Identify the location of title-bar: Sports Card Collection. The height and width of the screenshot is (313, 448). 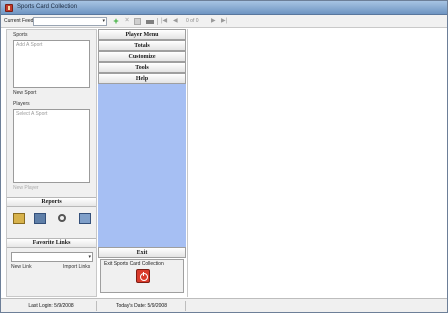
(224, 8).